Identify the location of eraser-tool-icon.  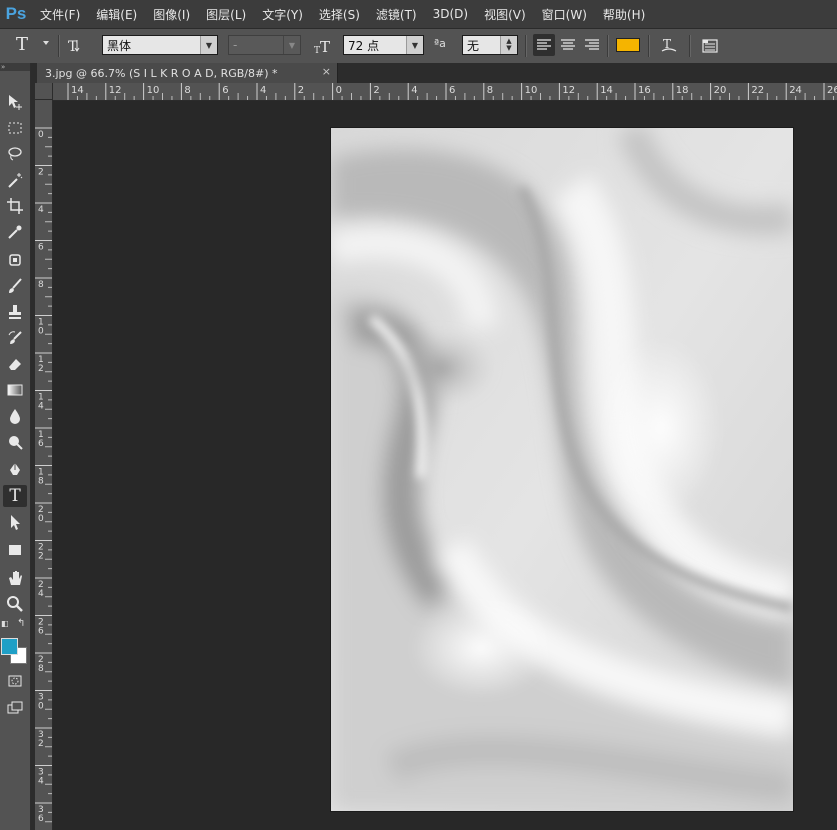
(15, 364).